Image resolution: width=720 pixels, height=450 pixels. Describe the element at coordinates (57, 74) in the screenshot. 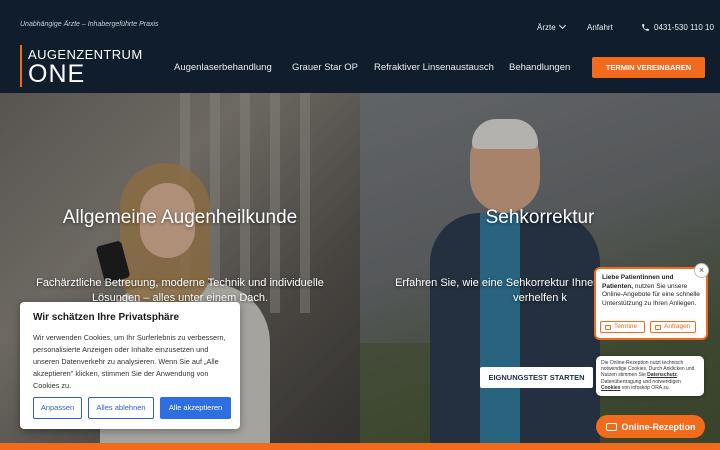

I see `logo-bottom-text: ONE` at that location.